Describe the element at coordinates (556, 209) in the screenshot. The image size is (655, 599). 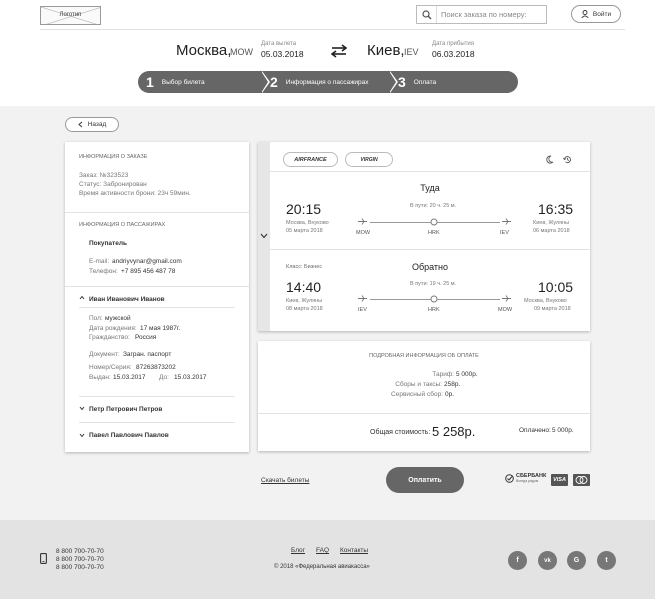
I see `out-arrive-time: 16:35` at that location.